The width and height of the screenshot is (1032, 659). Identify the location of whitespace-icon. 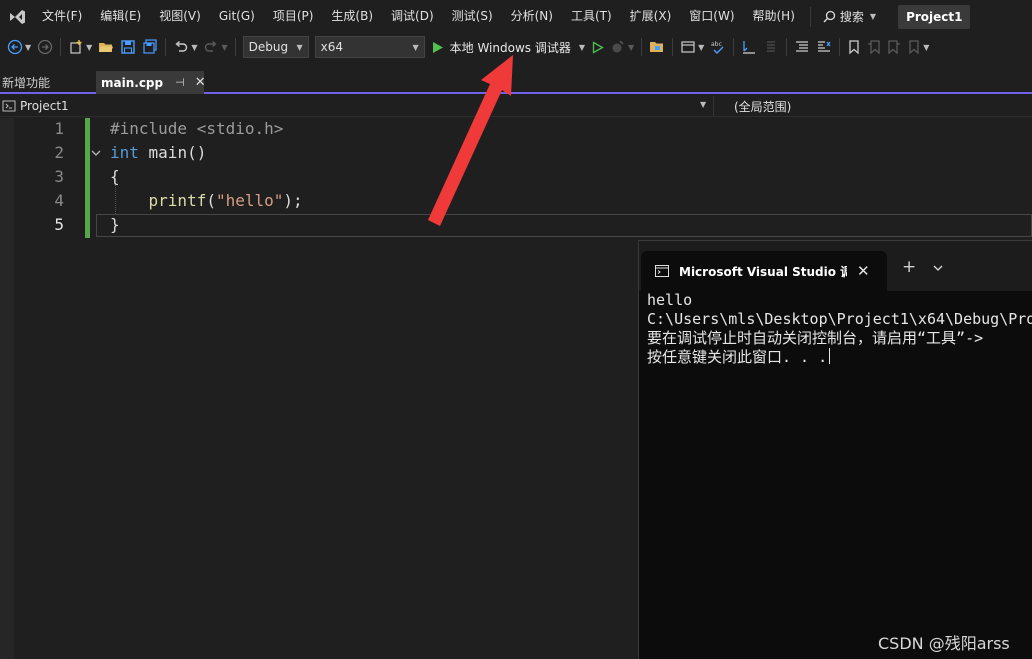
(771, 46).